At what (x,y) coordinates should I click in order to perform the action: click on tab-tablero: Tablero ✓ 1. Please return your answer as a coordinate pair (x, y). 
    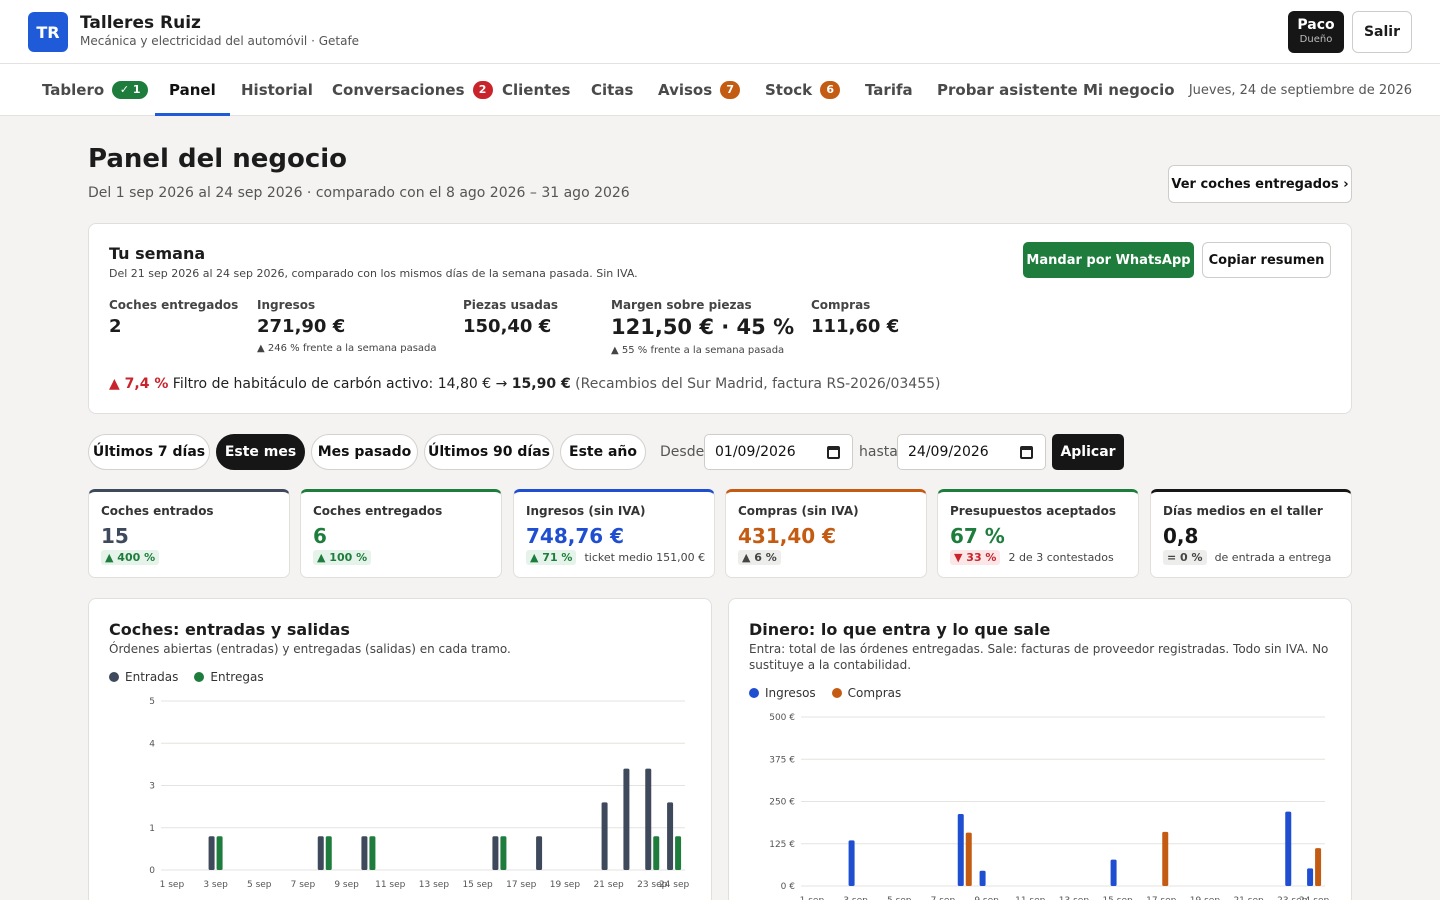
    Looking at the image, I should click on (95, 90).